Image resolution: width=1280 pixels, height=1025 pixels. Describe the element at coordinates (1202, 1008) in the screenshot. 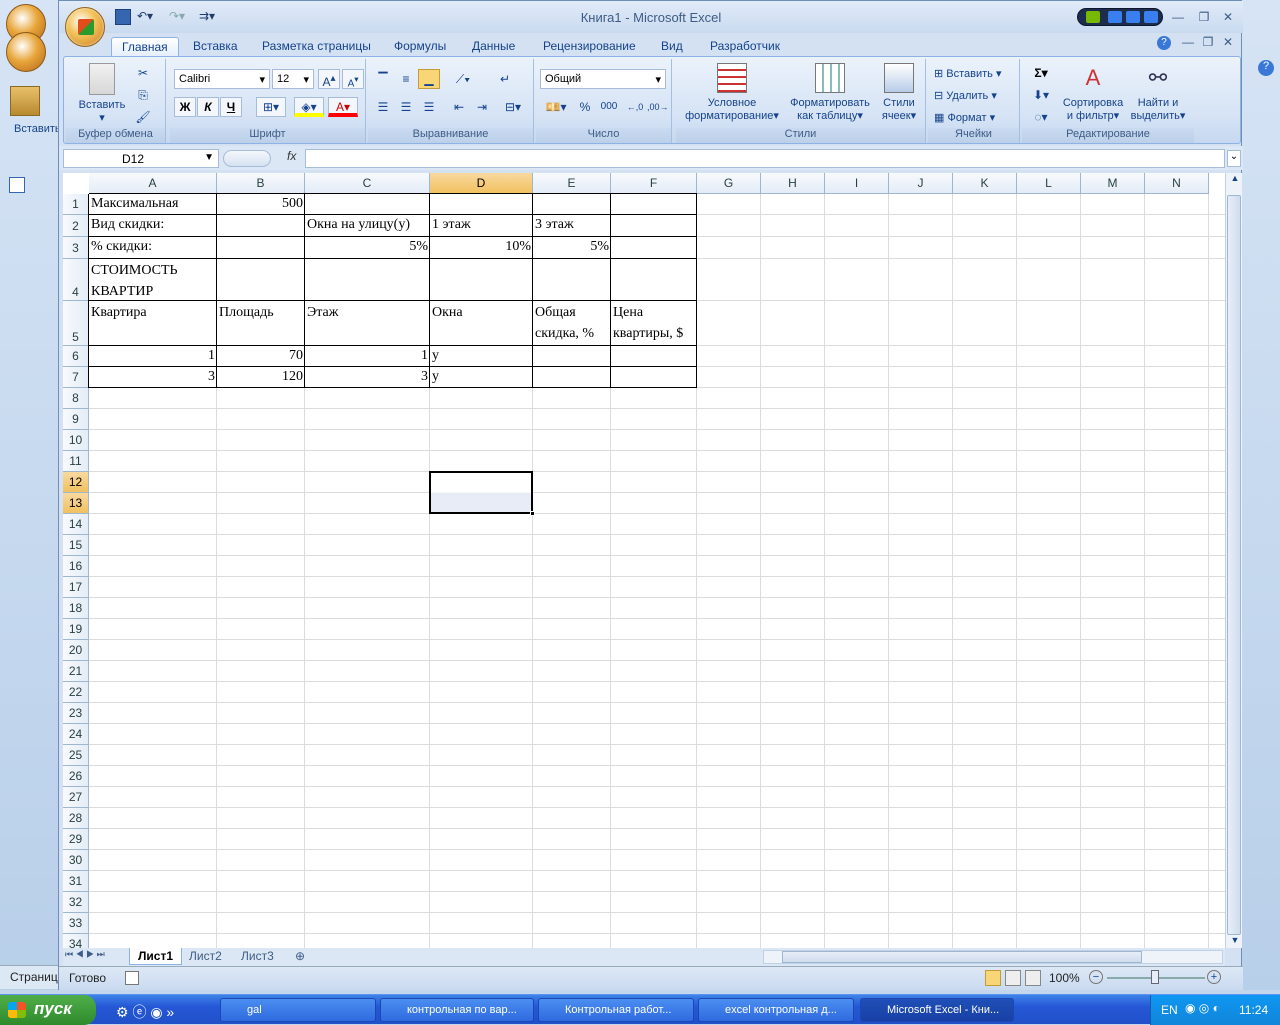

I see `tray-icons: ◉ ◎ ◐` at that location.